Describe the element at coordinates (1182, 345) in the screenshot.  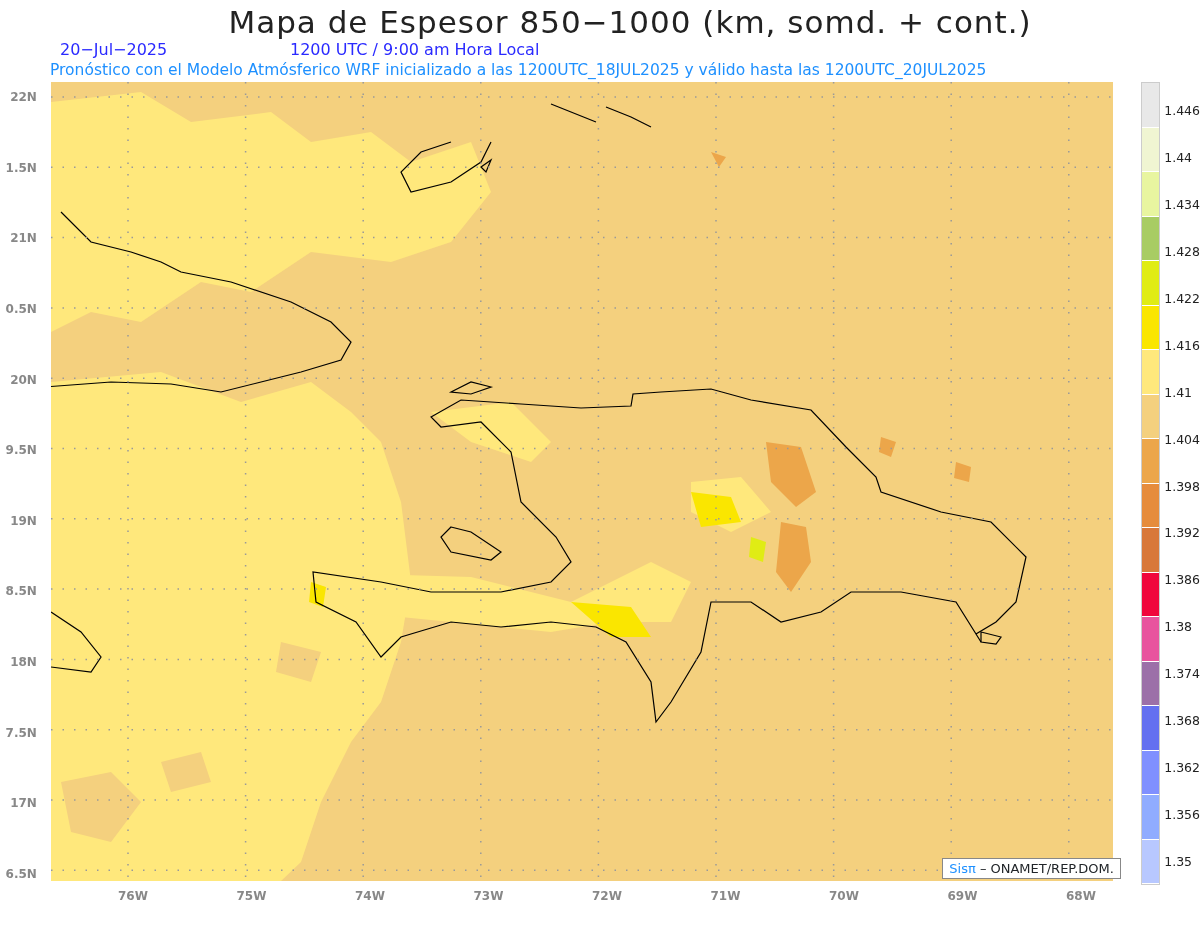
I see `colorbar-label: 1.416` at that location.